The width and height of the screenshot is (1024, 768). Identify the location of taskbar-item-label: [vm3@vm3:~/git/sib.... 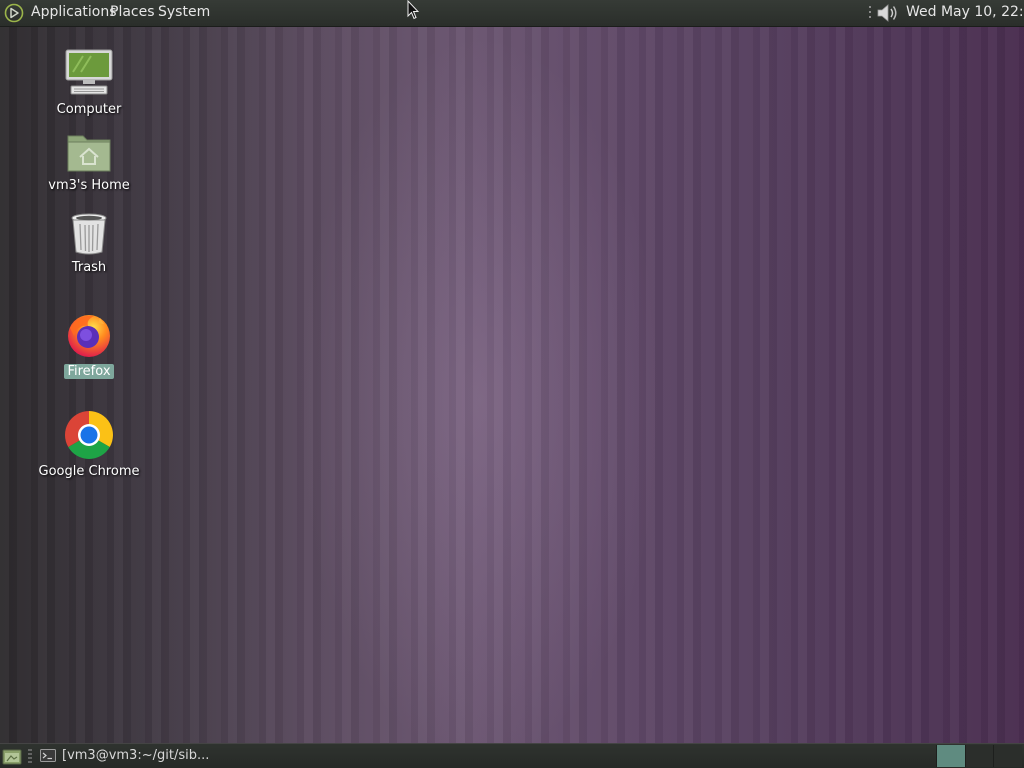
(136, 755).